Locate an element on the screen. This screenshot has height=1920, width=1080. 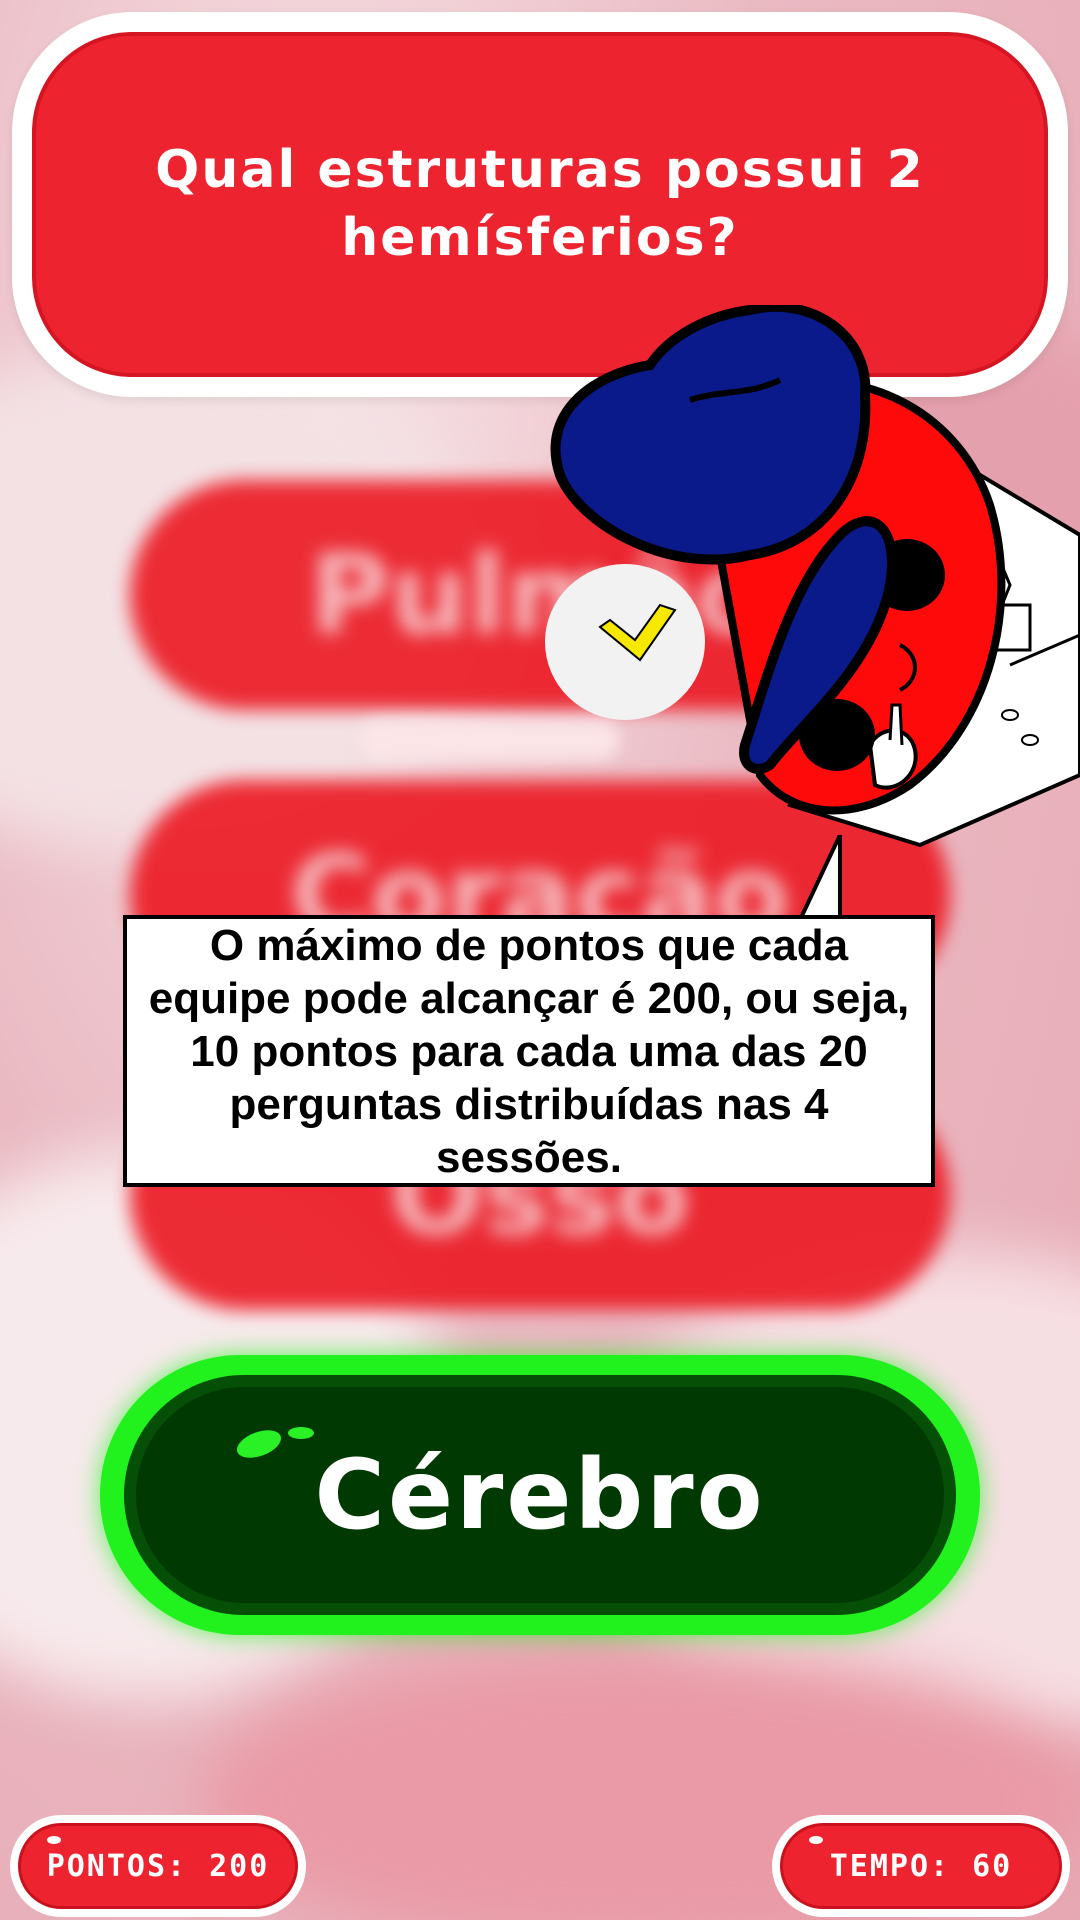
time-pill: TEMPO: 60 is located at coordinates (921, 1866).